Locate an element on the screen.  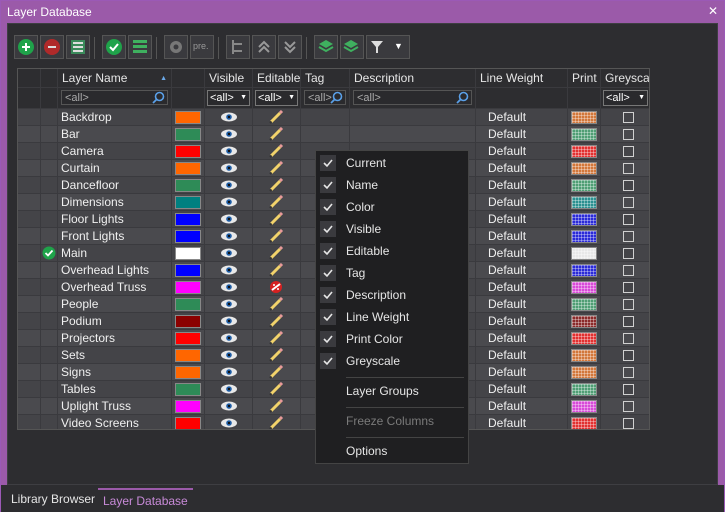
menu-item-description: Description is located at coordinates (392, 295).